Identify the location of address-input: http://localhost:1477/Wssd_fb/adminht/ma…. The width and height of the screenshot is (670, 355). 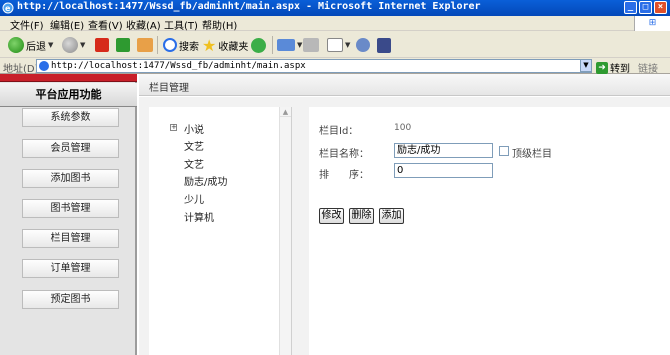
(314, 66).